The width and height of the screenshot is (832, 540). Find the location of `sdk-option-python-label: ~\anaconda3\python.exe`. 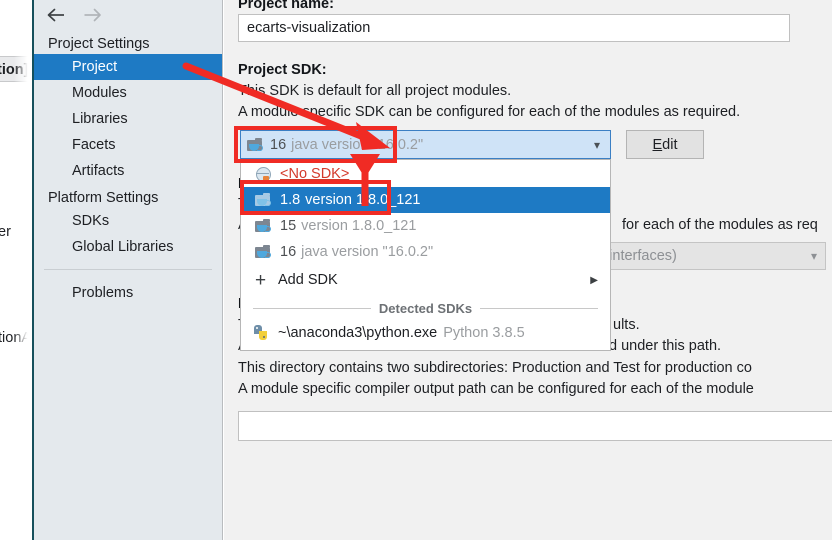

sdk-option-python-label: ~\anaconda3\python.exe is located at coordinates (358, 333).